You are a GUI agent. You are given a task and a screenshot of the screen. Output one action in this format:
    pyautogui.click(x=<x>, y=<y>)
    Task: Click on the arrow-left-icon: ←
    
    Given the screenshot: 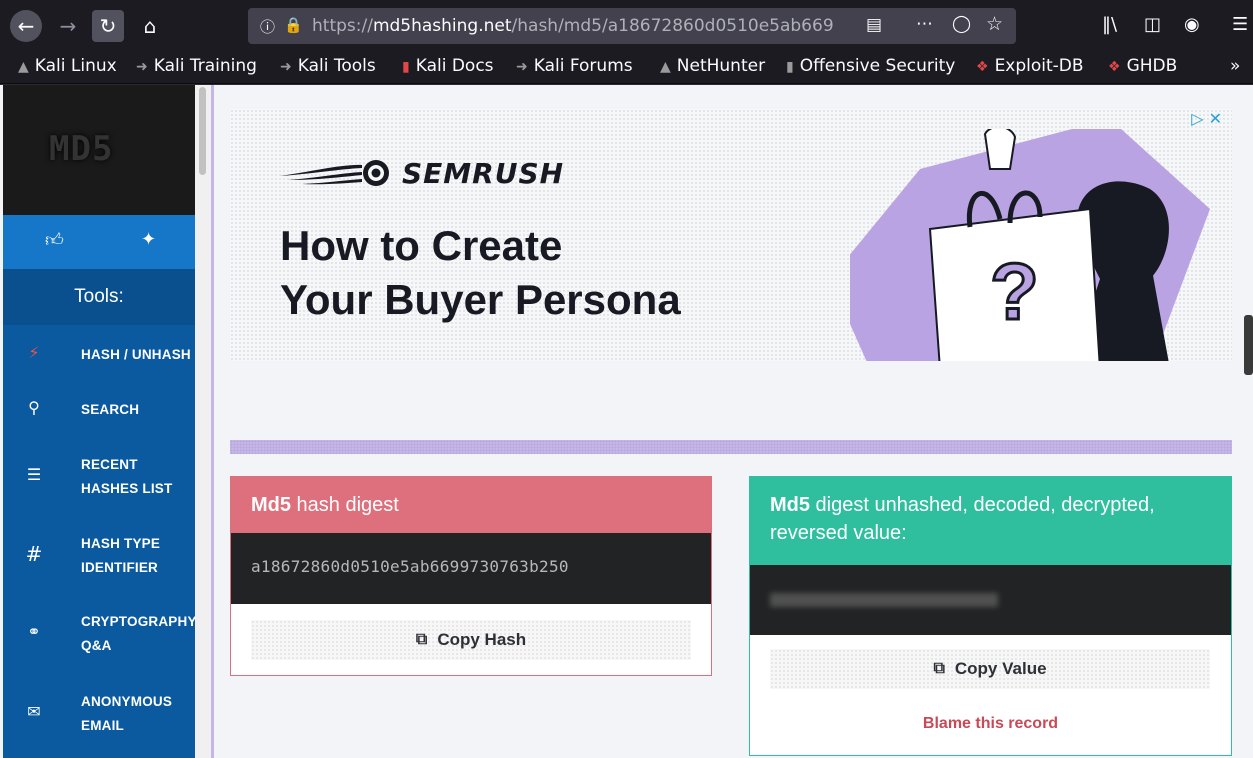 What is the action you would take?
    pyautogui.click(x=26, y=26)
    